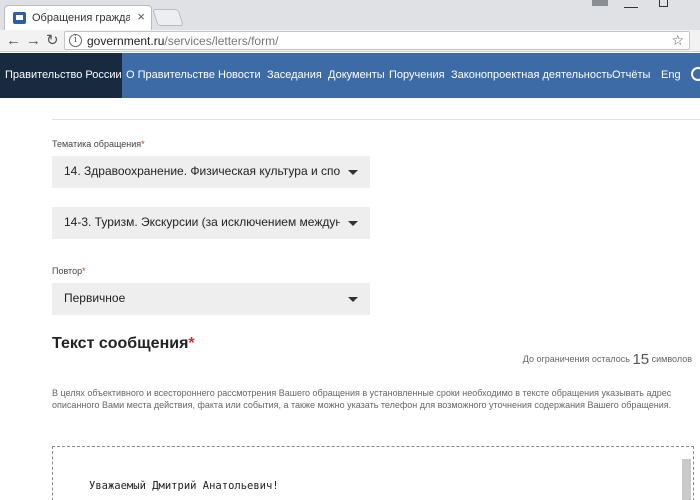 The image size is (700, 500). Describe the element at coordinates (95, 298) in the screenshot. I see `repeat-select-value: Первичное` at that location.